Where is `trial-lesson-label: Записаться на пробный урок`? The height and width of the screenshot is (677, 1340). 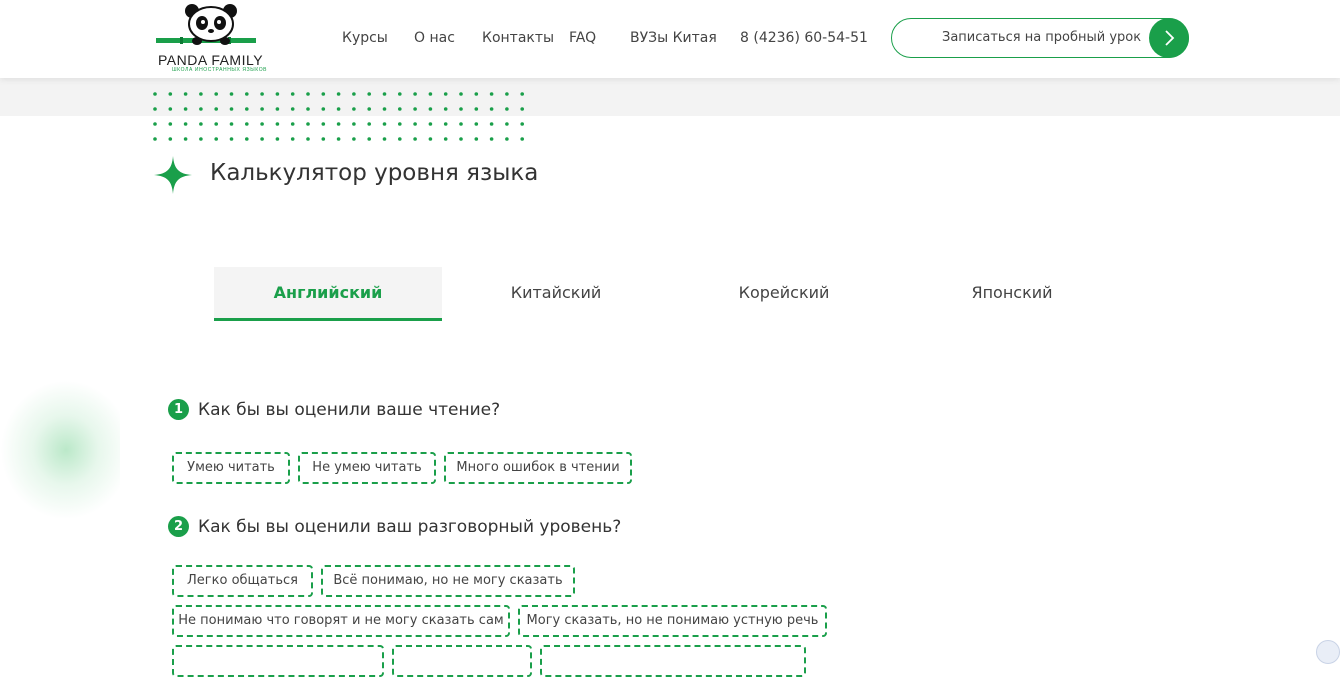 trial-lesson-label: Записаться на пробный урок is located at coordinates (1042, 37).